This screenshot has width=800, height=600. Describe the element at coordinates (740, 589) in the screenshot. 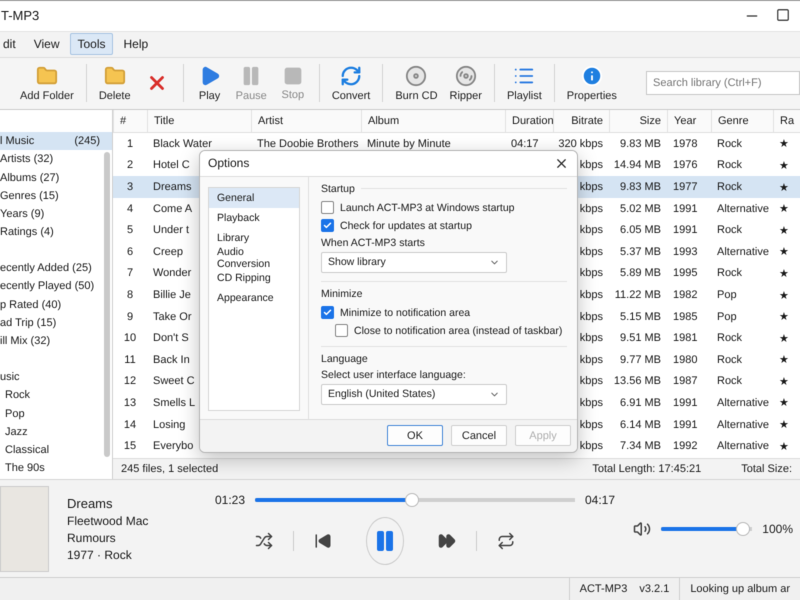

I see `status-message: Looking up album ar` at that location.